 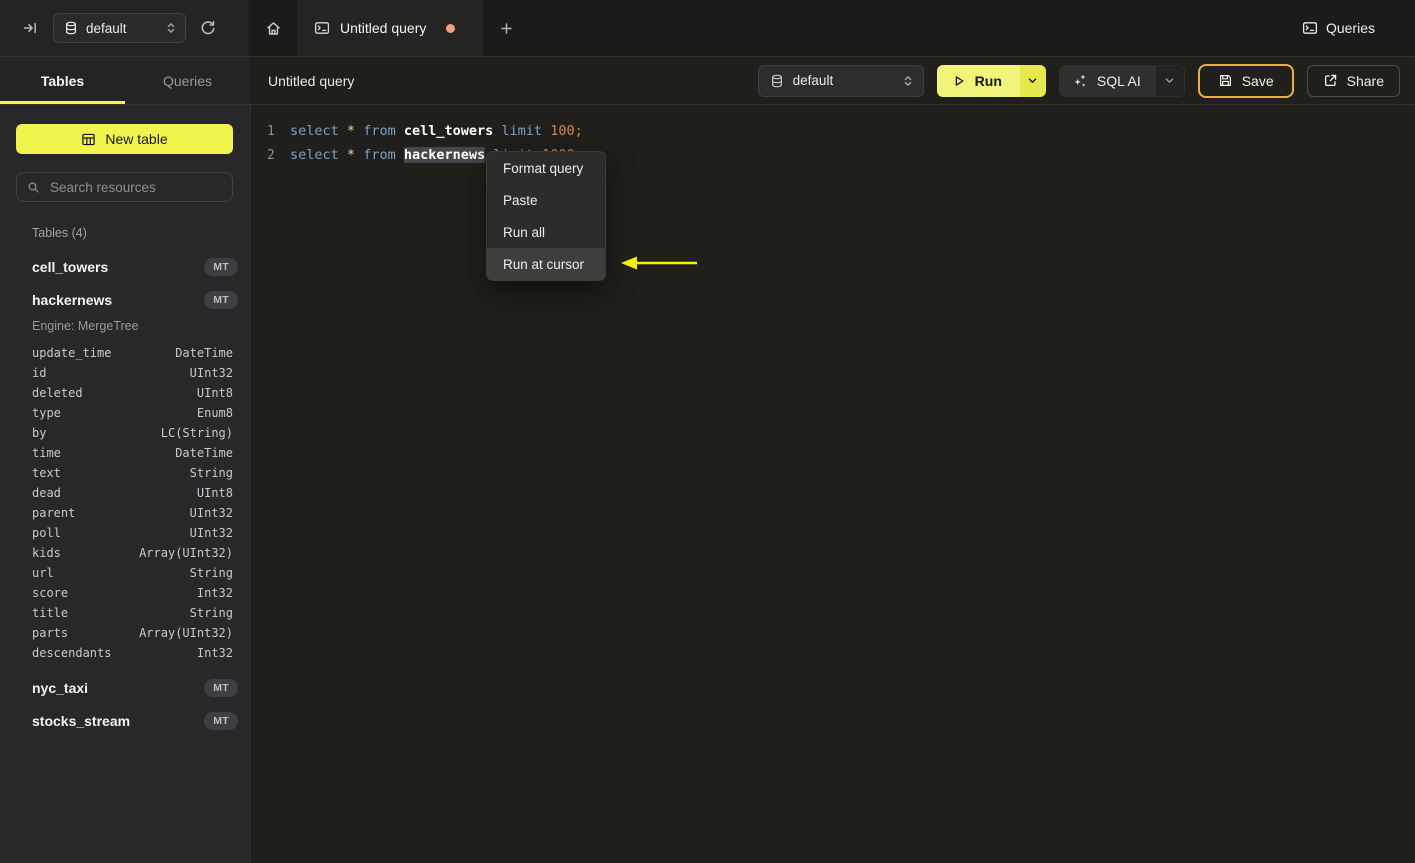 I want to click on column-name: kids, so click(x=46, y=553).